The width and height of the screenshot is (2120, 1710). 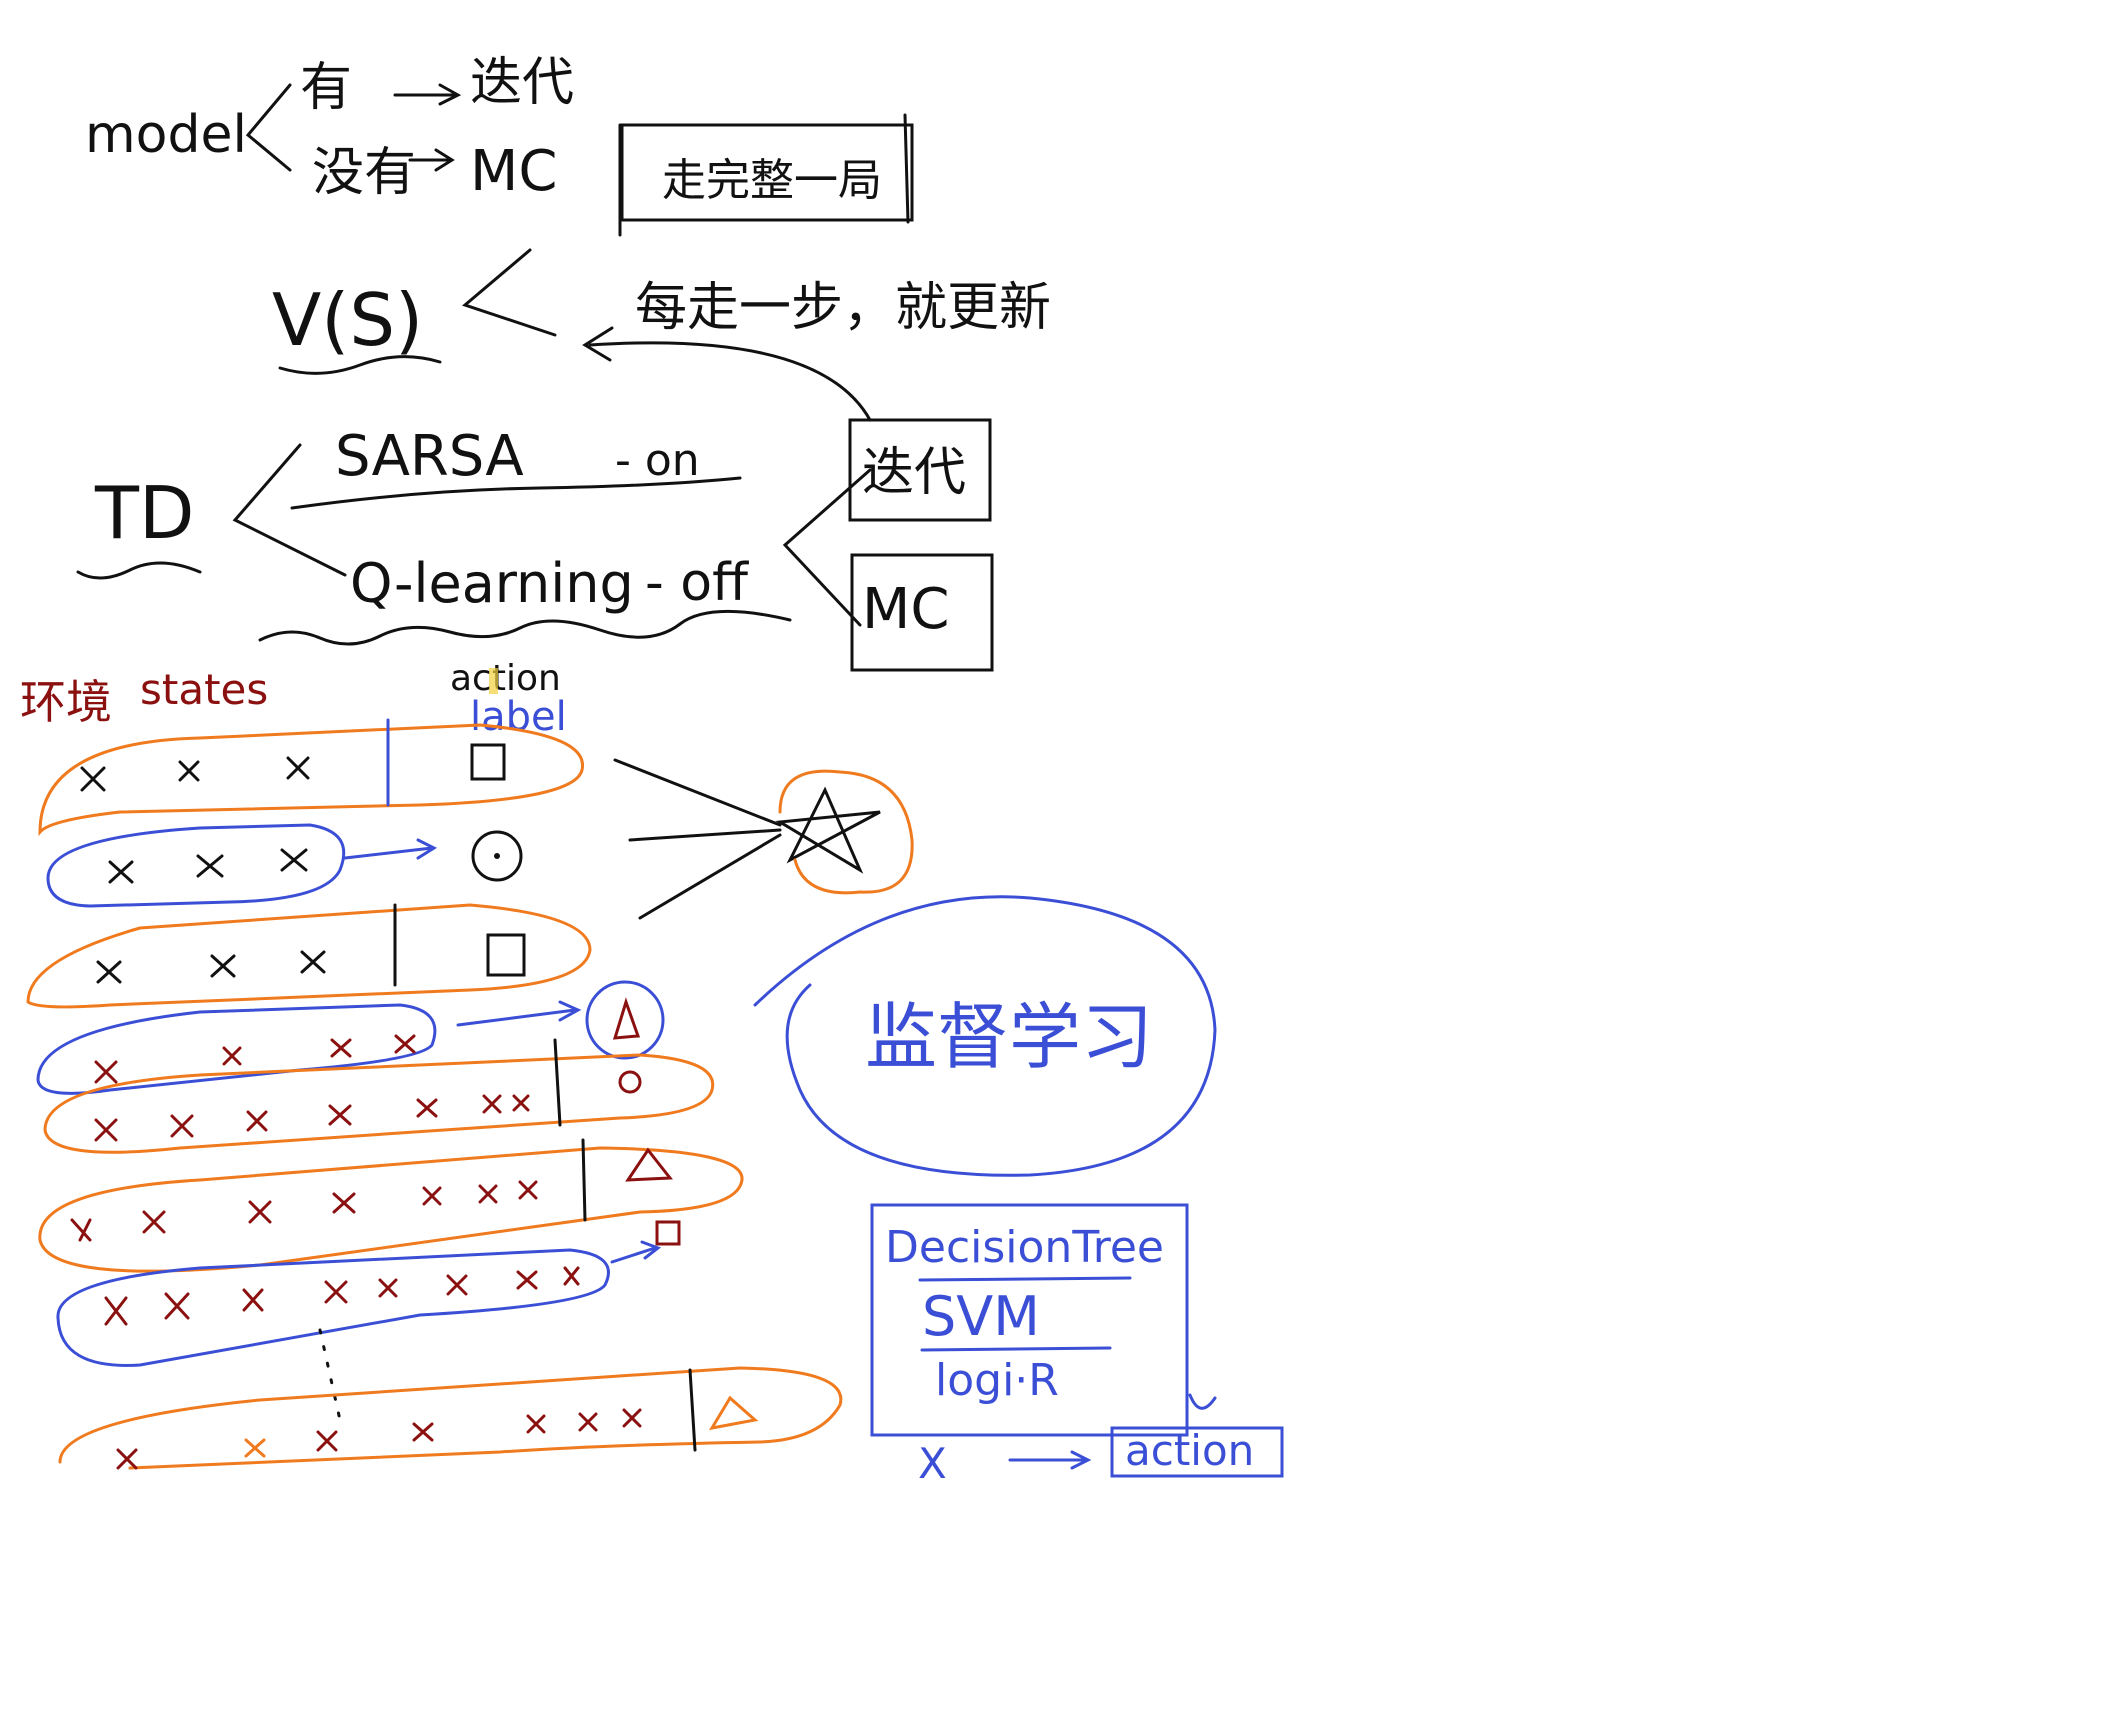 I want to click on action-label: action, so click(x=505, y=678).